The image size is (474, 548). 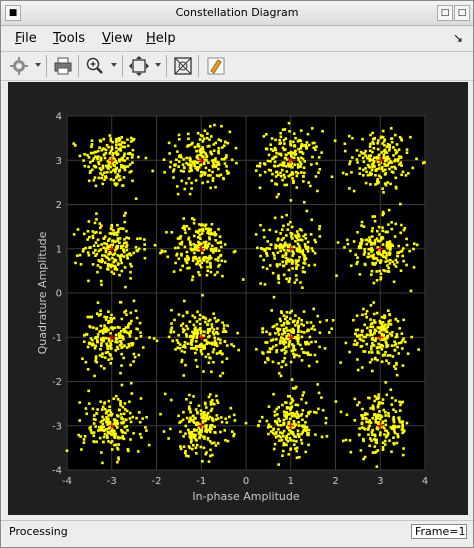 I want to click on menu-view: View, so click(x=117, y=38).